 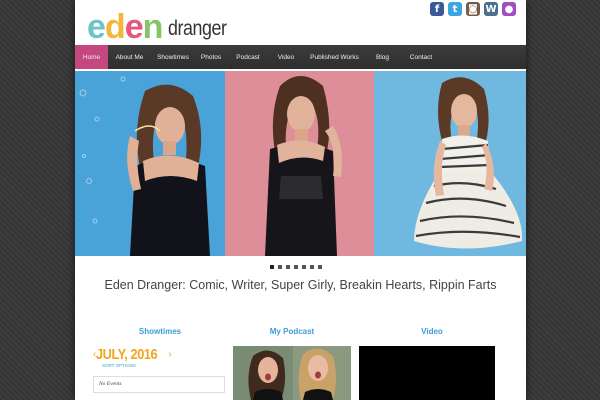 What do you see at coordinates (197, 28) in the screenshot?
I see `logo-dranger: dranger` at bounding box center [197, 28].